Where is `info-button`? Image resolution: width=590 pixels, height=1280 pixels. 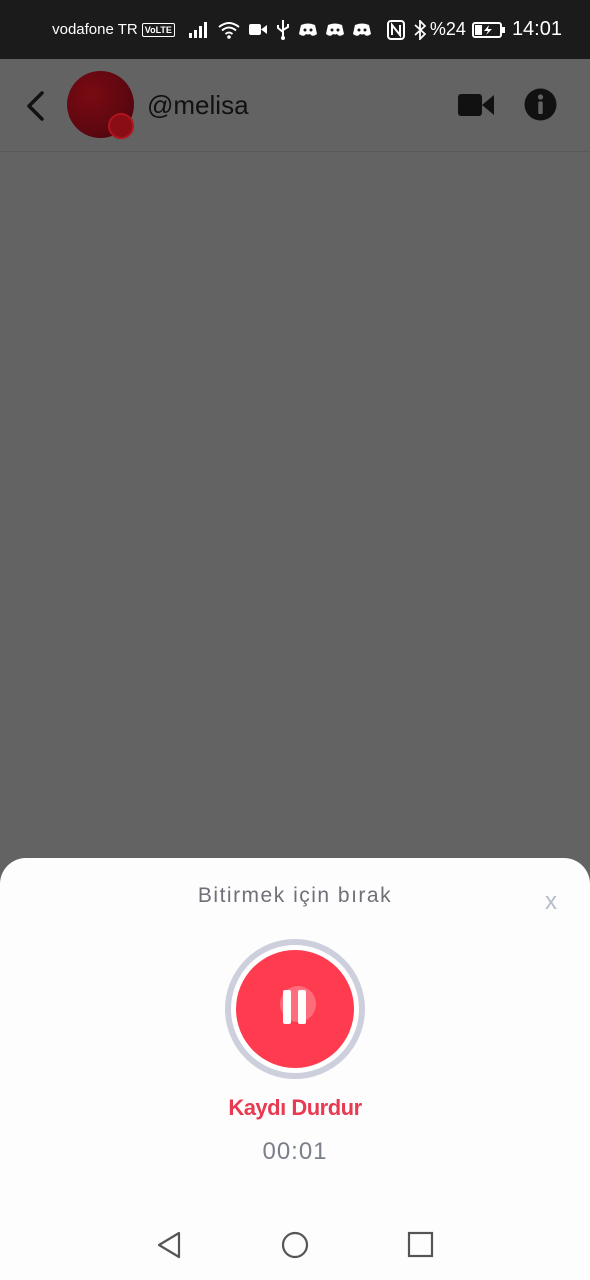 info-button is located at coordinates (540, 104).